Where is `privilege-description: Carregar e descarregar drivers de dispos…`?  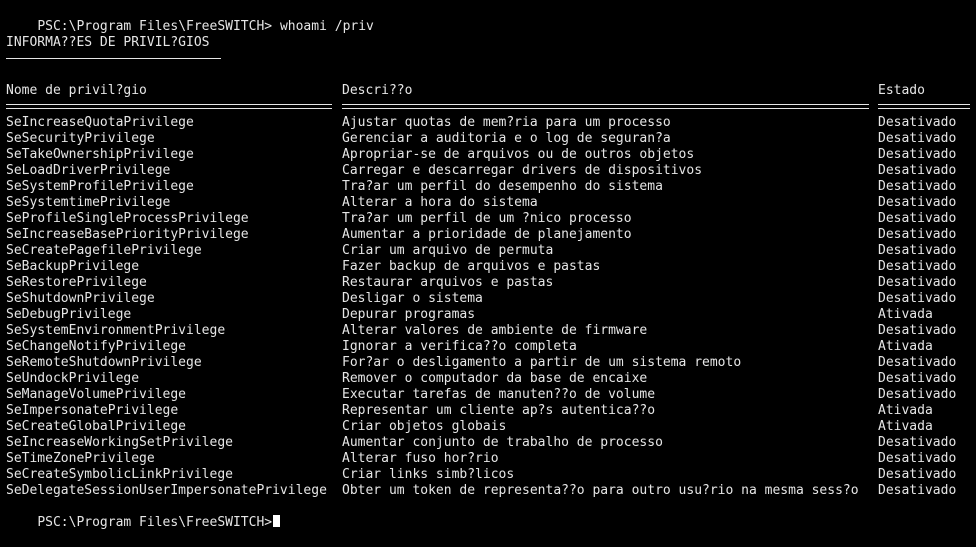
privilege-description: Carregar e descarregar drivers de dispos… is located at coordinates (522, 170).